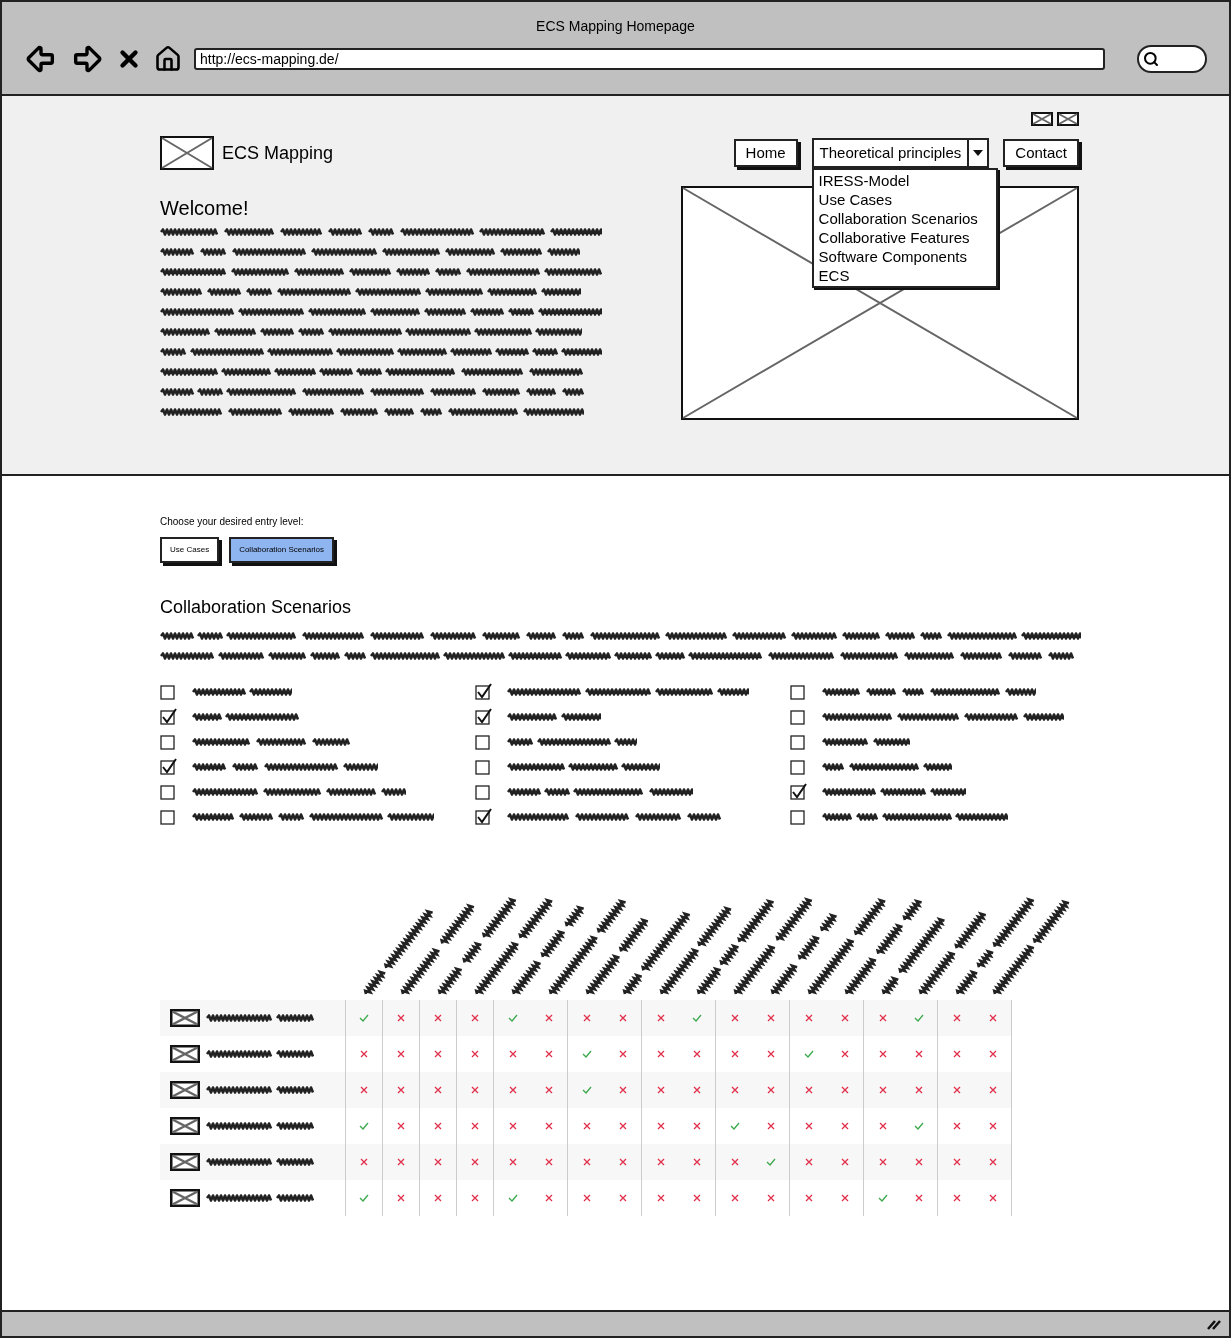 Image resolution: width=1231 pixels, height=1338 pixels. Describe the element at coordinates (649, 59) in the screenshot. I see `url-field: http://ecs-mapping.de/` at that location.